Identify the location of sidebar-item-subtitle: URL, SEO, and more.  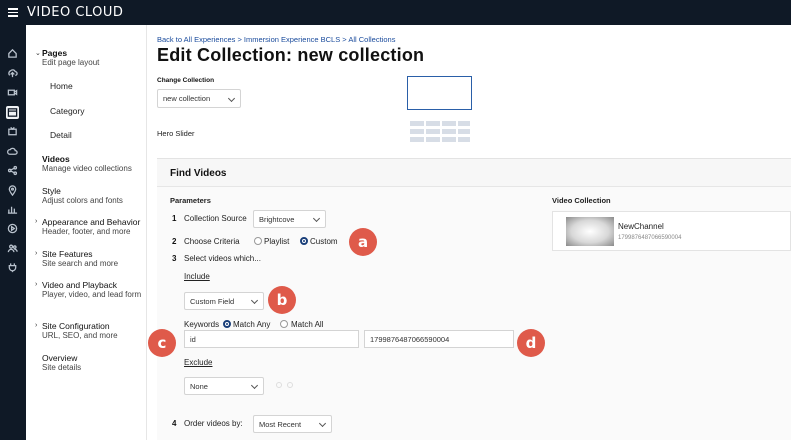
(80, 335).